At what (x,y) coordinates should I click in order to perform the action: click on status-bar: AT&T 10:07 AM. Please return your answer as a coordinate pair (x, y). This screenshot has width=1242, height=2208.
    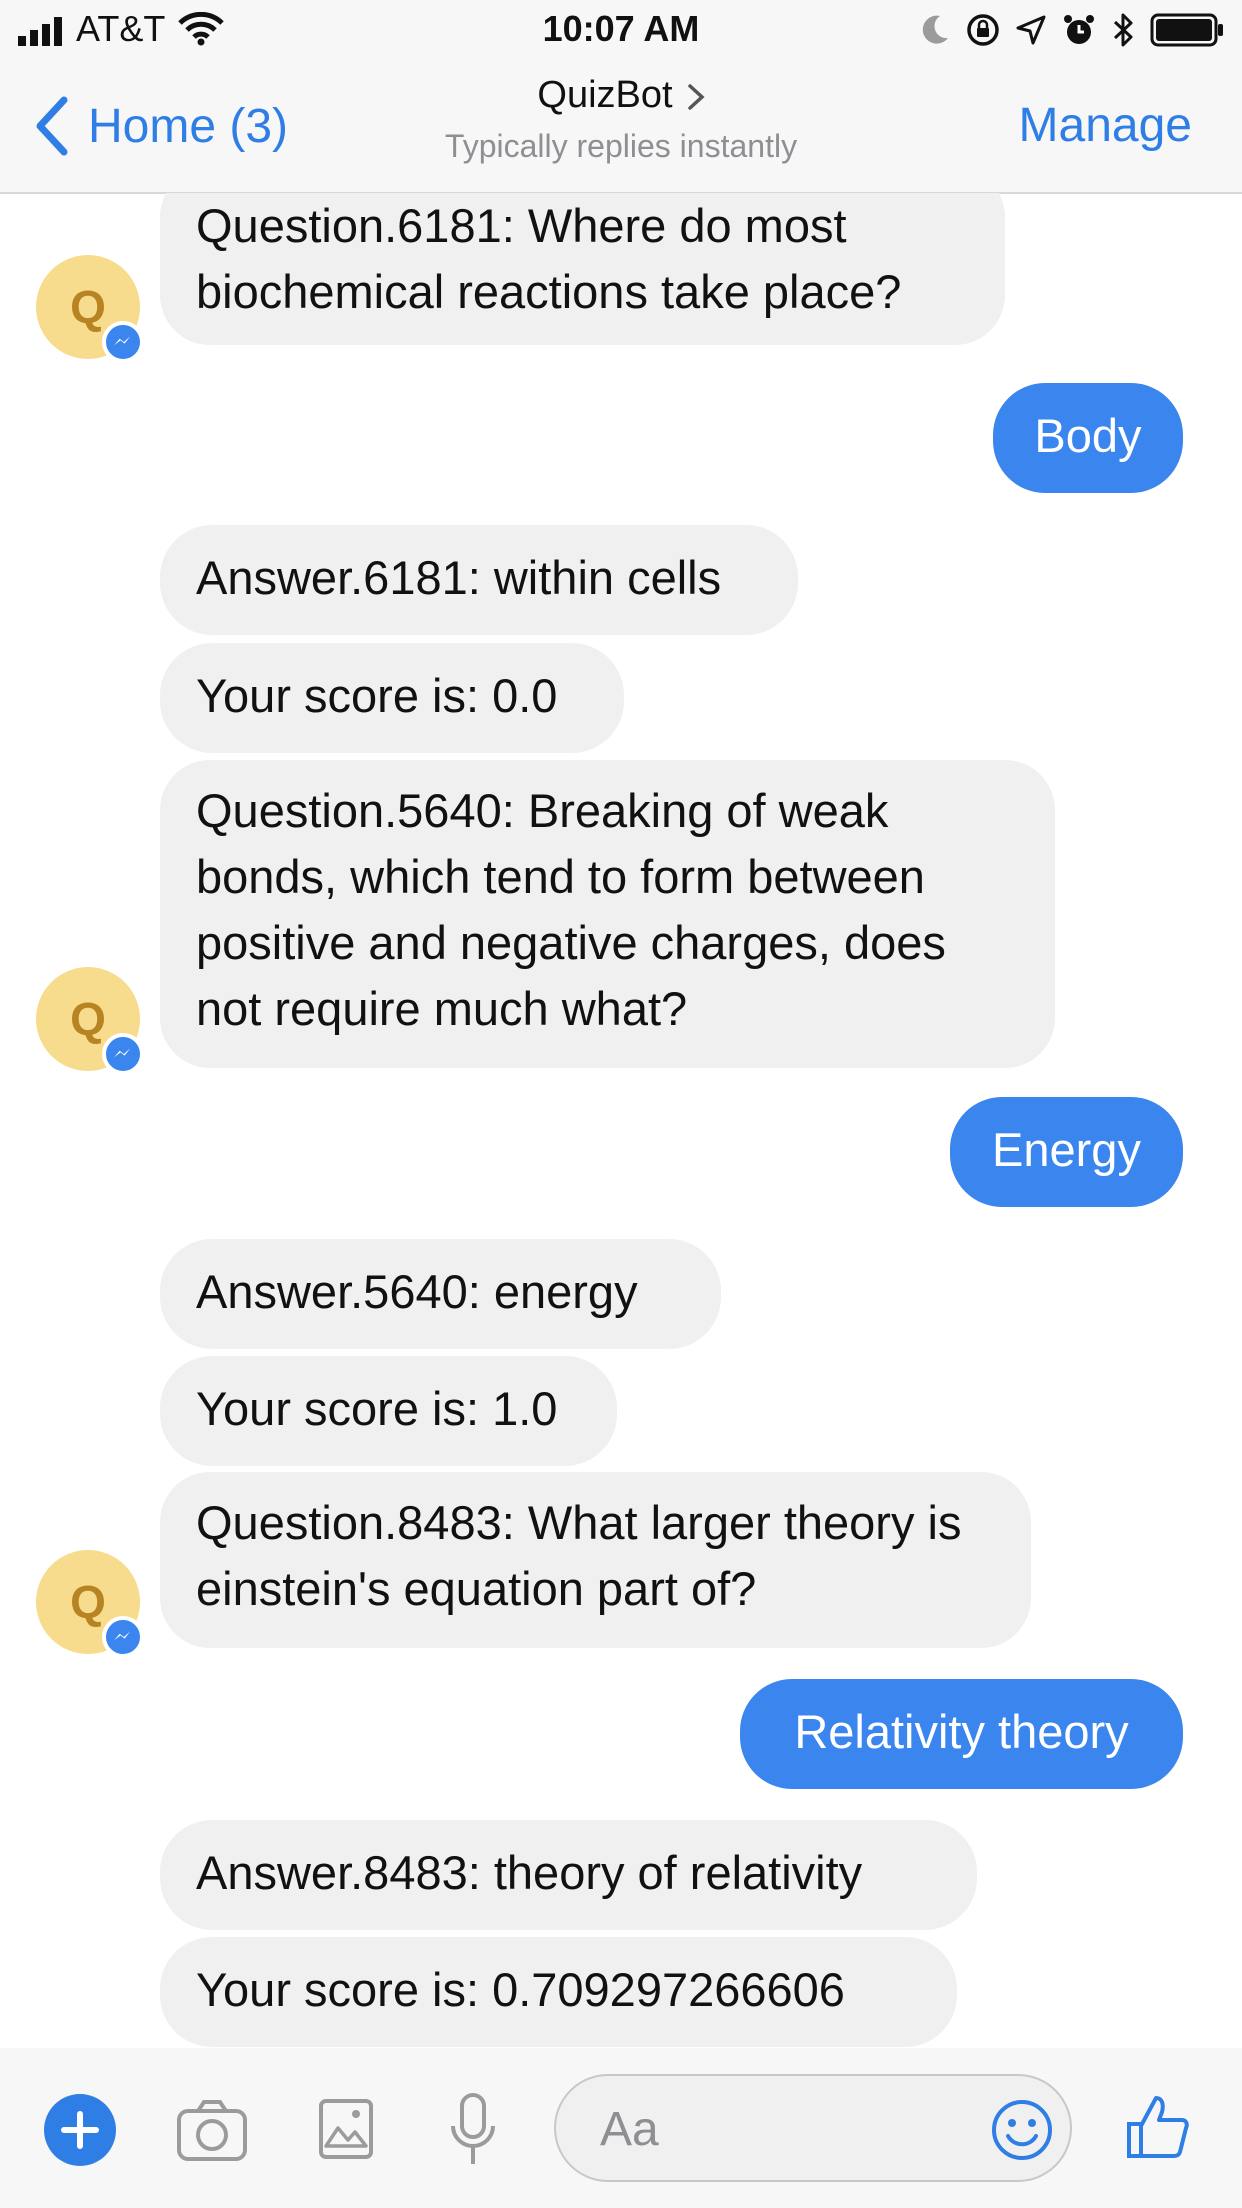
    Looking at the image, I should click on (621, 31).